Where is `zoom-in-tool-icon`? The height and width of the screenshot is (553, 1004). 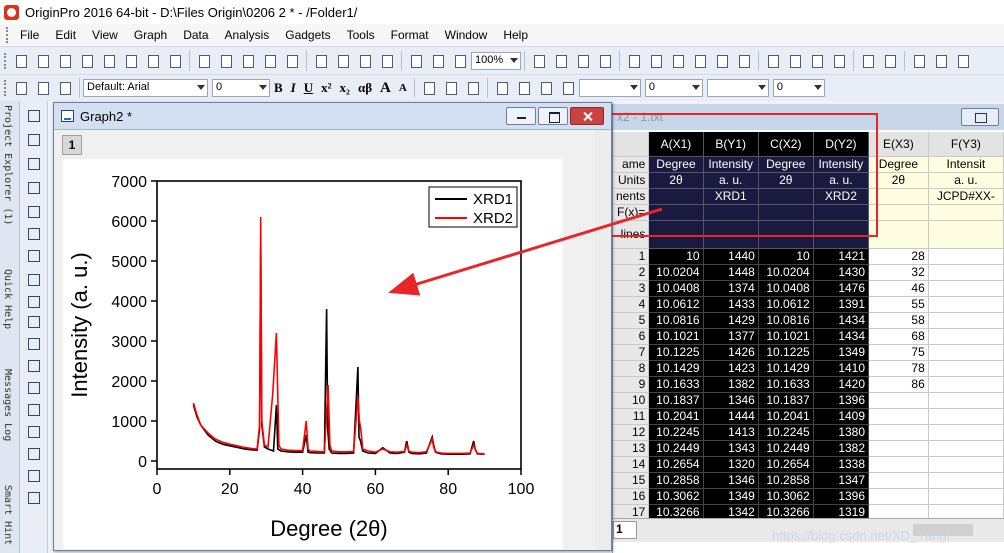 zoom-in-tool-icon is located at coordinates (34, 140).